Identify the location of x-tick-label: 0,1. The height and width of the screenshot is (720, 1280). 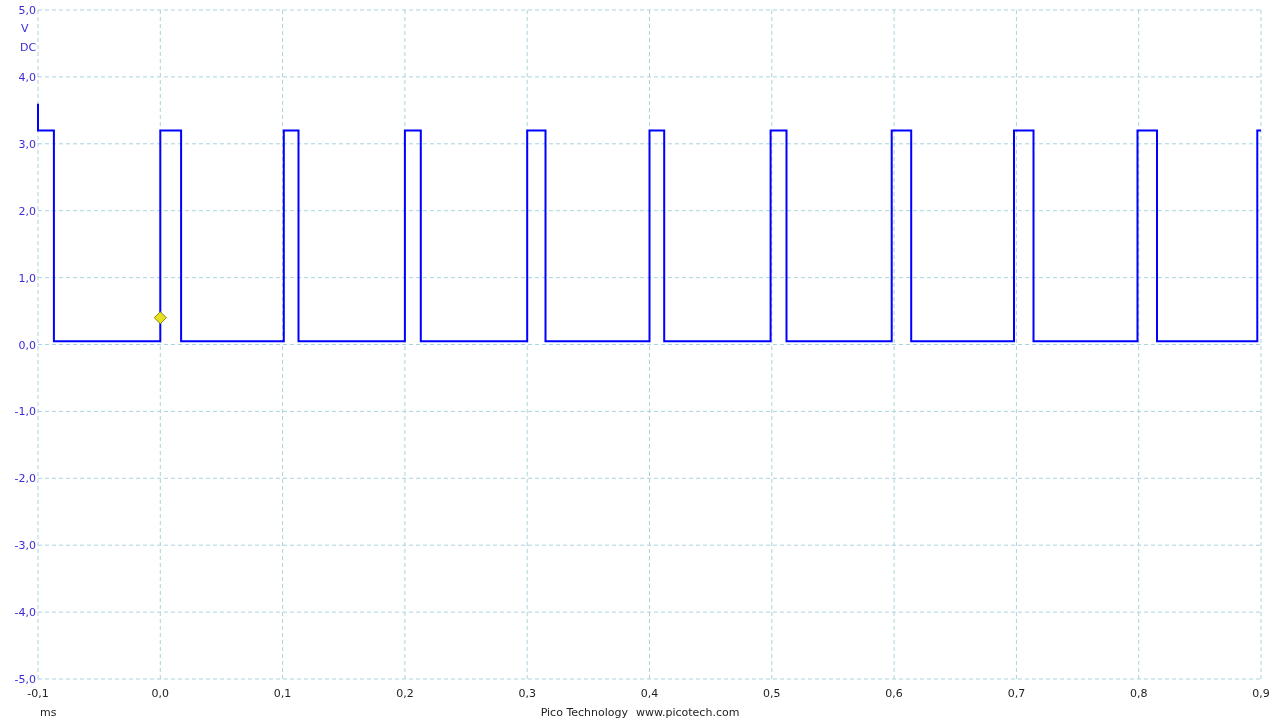
(282, 693).